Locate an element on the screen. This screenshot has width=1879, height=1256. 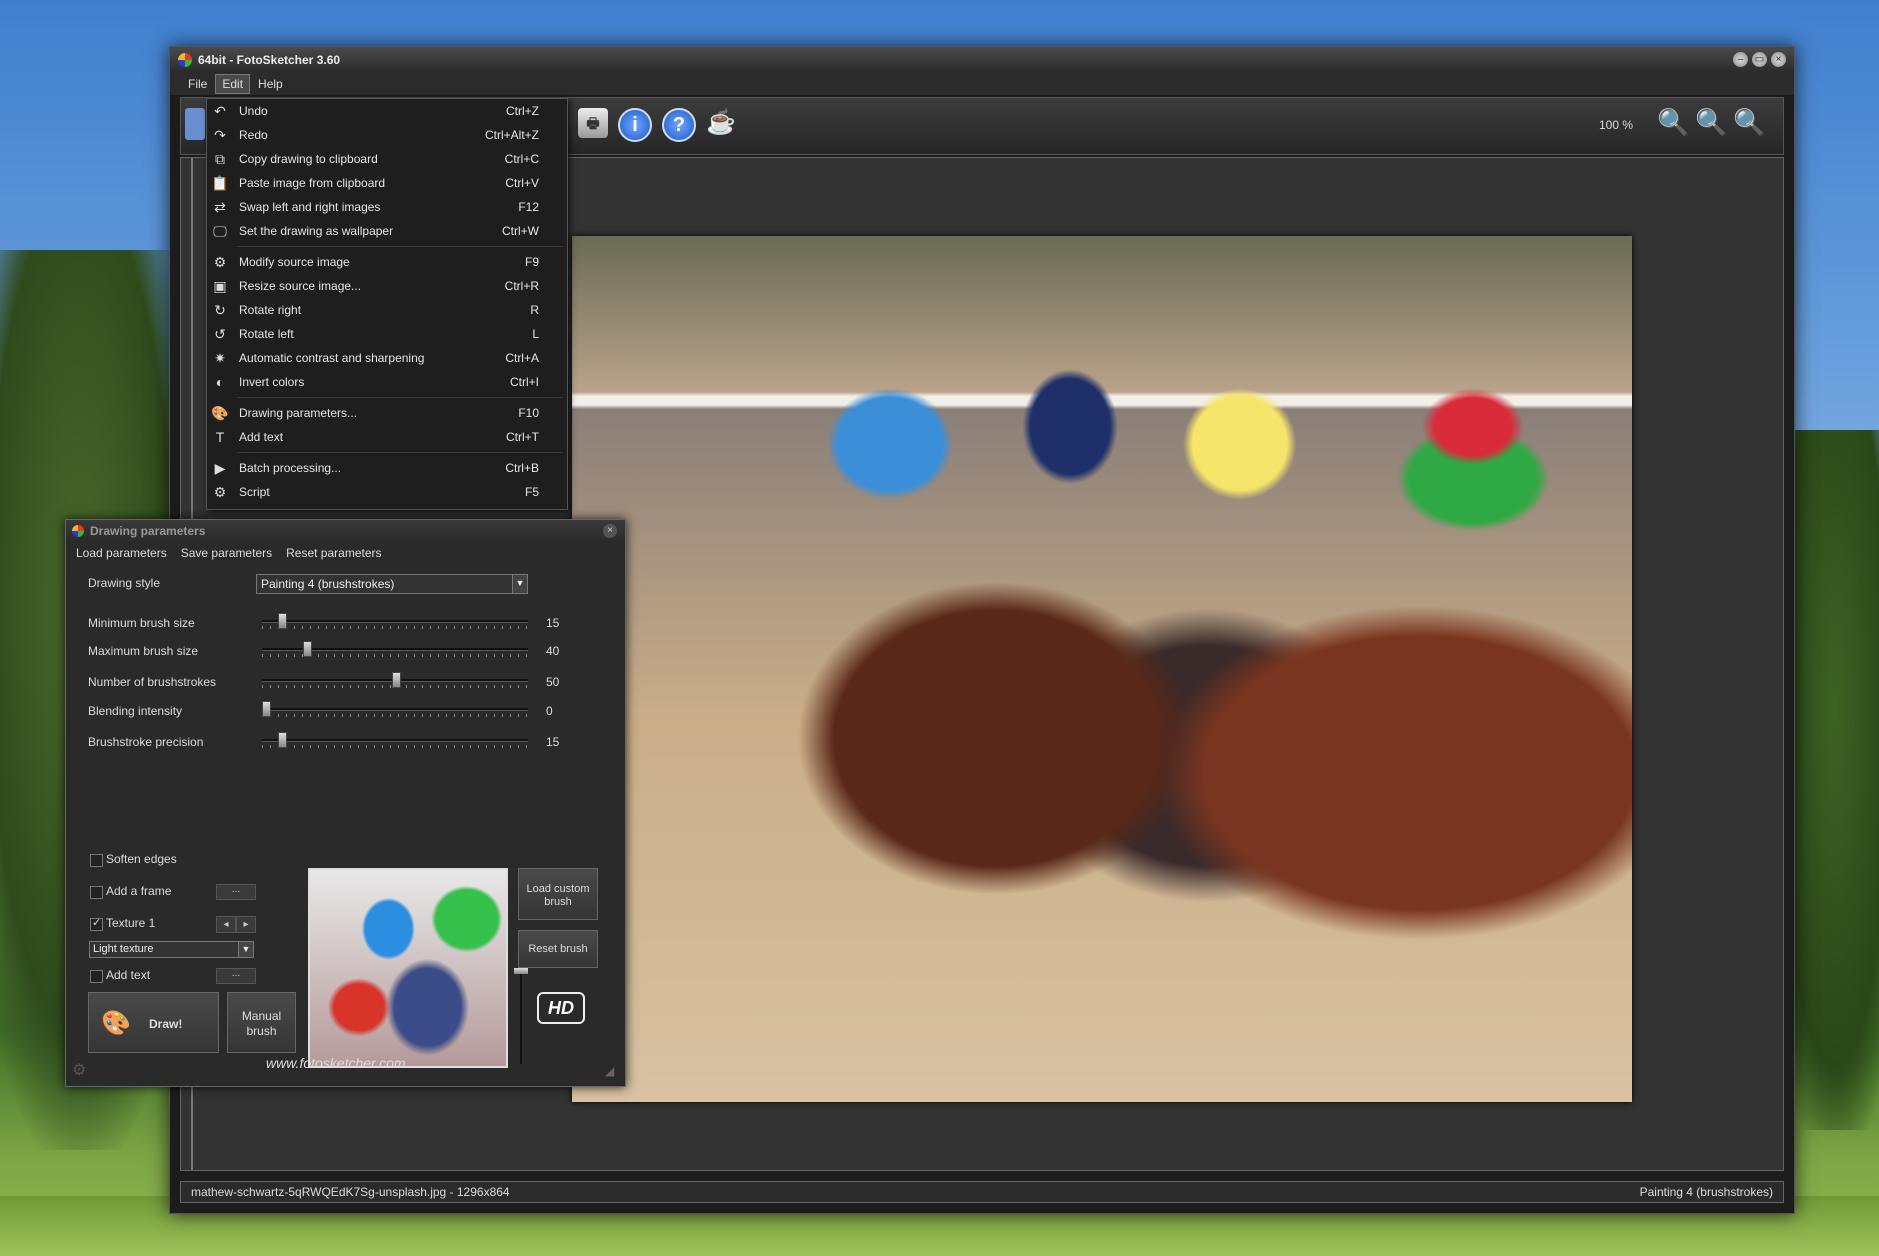
maximum-brush-size-label: Maximum brush size is located at coordinates (143, 651).